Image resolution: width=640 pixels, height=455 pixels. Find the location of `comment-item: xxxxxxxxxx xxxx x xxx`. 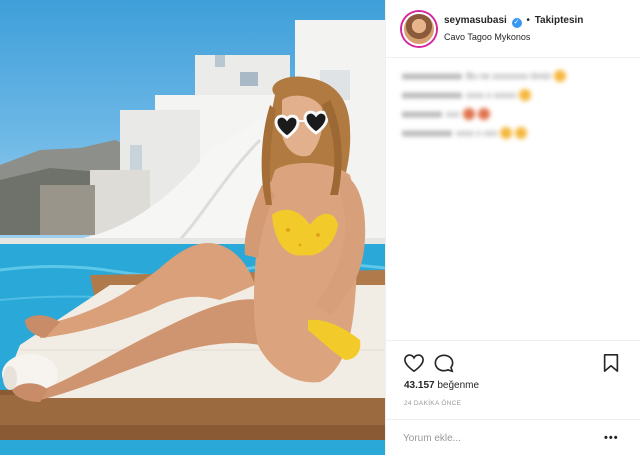

comment-item: xxxxxxxxxx xxxx x xxx is located at coordinates (514, 132).